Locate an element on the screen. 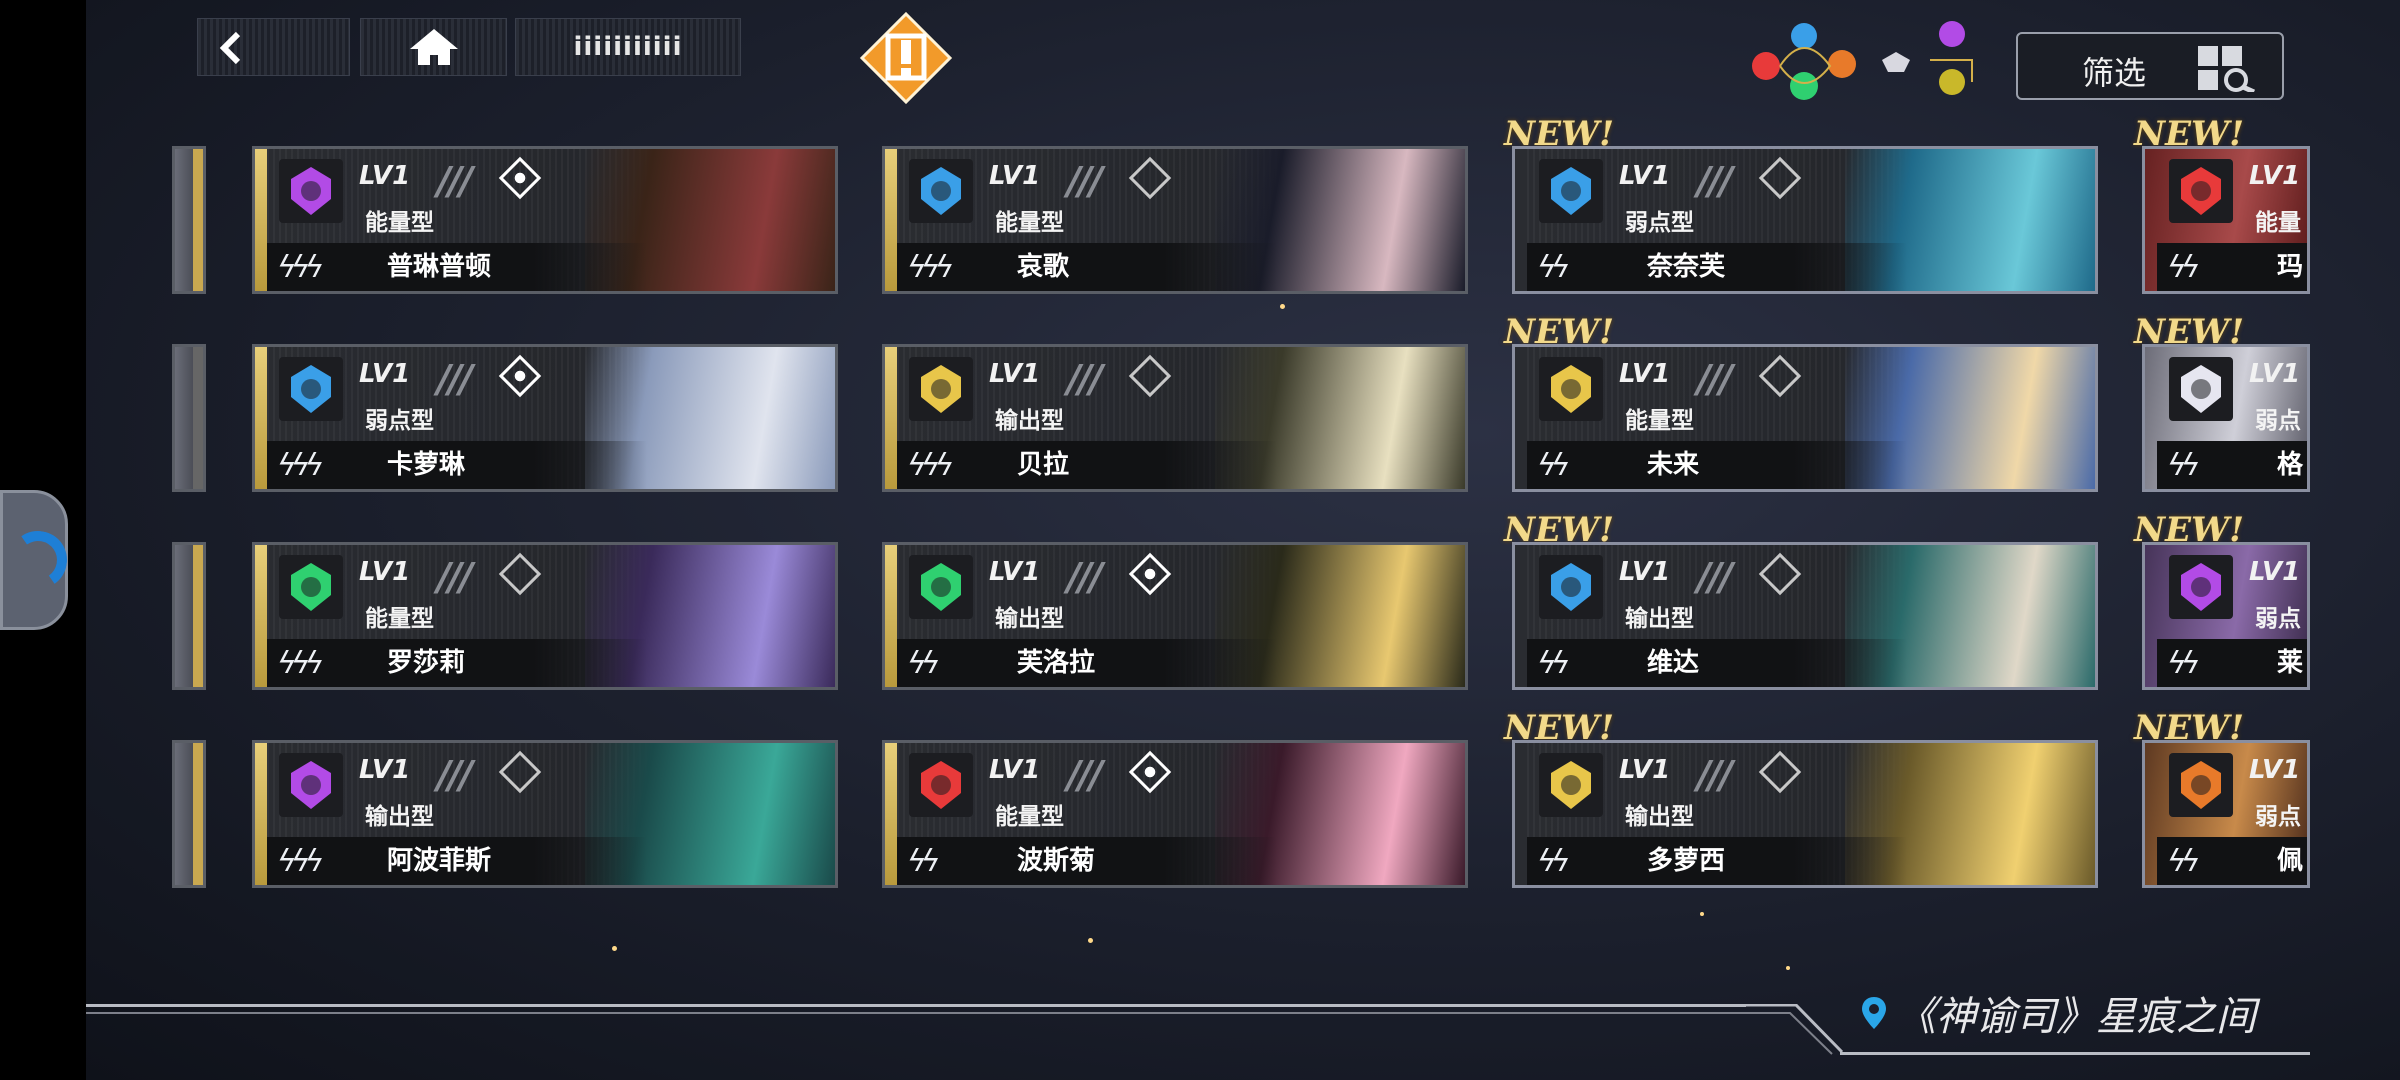 The height and width of the screenshot is (1080, 2400). filter-button: 筛选 is located at coordinates (2150, 66).